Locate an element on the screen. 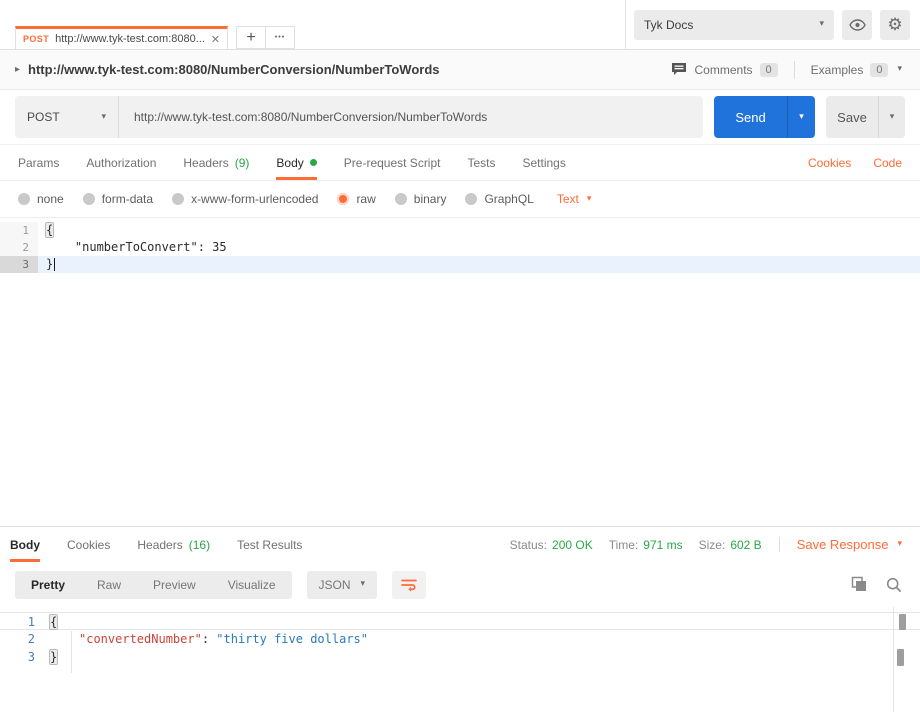 The image size is (920, 712). tab-tests: Tests is located at coordinates (481, 162).